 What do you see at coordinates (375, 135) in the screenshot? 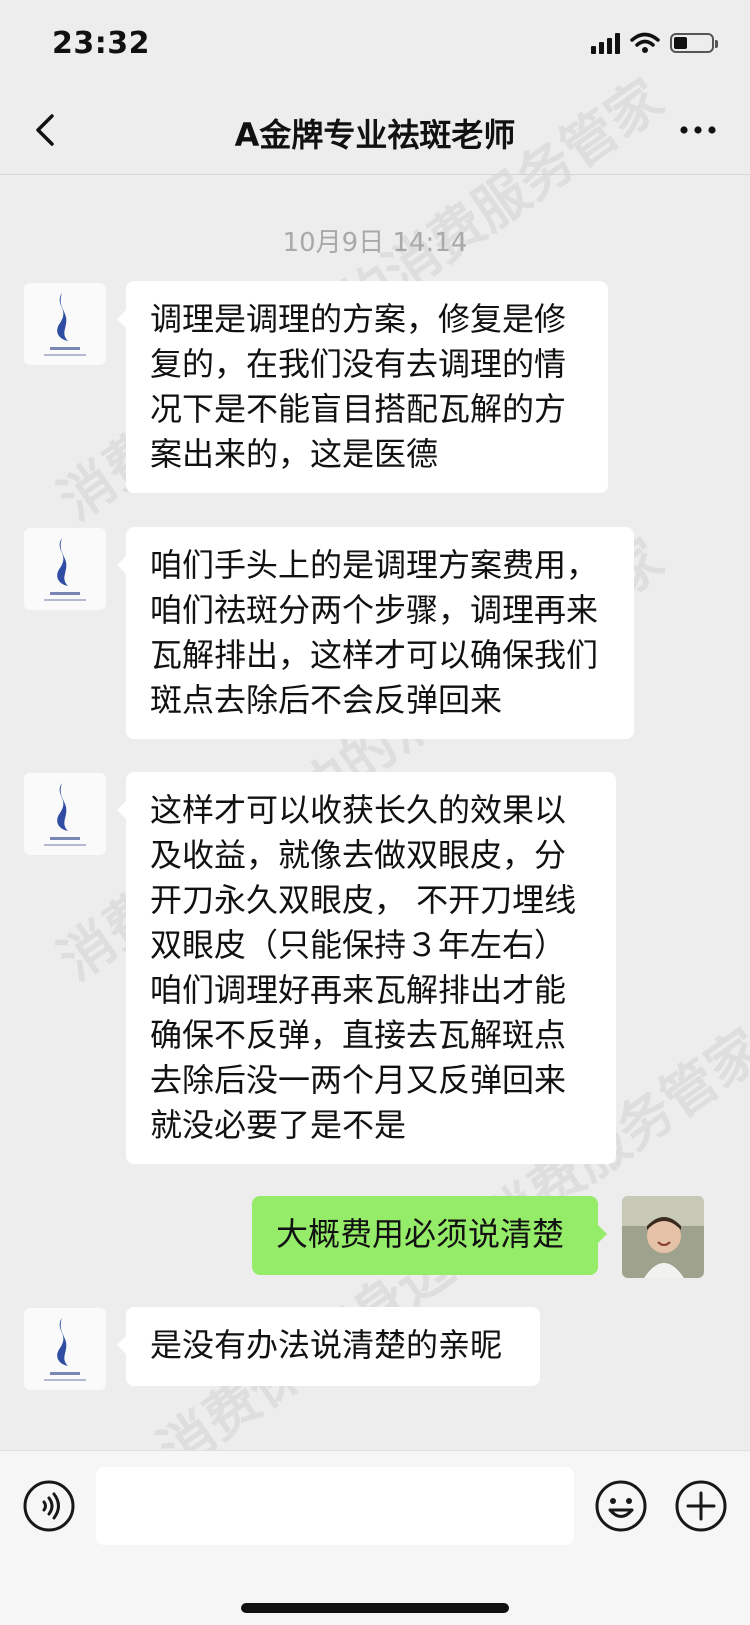
I see `chat-title: A金牌专业祛斑老师` at bounding box center [375, 135].